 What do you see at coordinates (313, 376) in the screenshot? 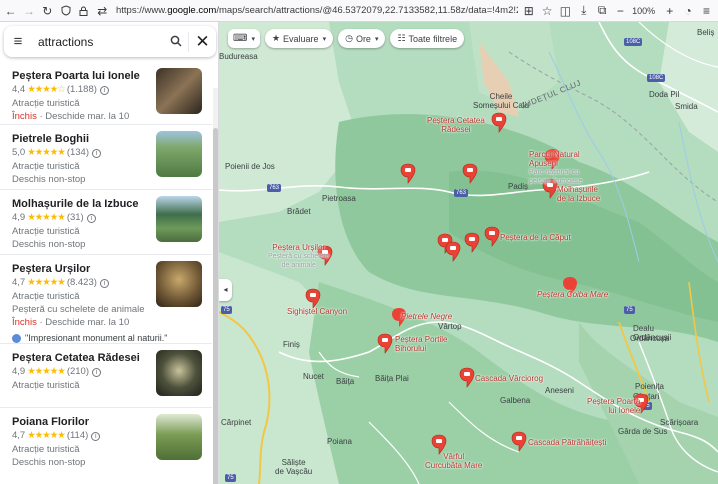
I see `map-label: Nucet` at bounding box center [313, 376].